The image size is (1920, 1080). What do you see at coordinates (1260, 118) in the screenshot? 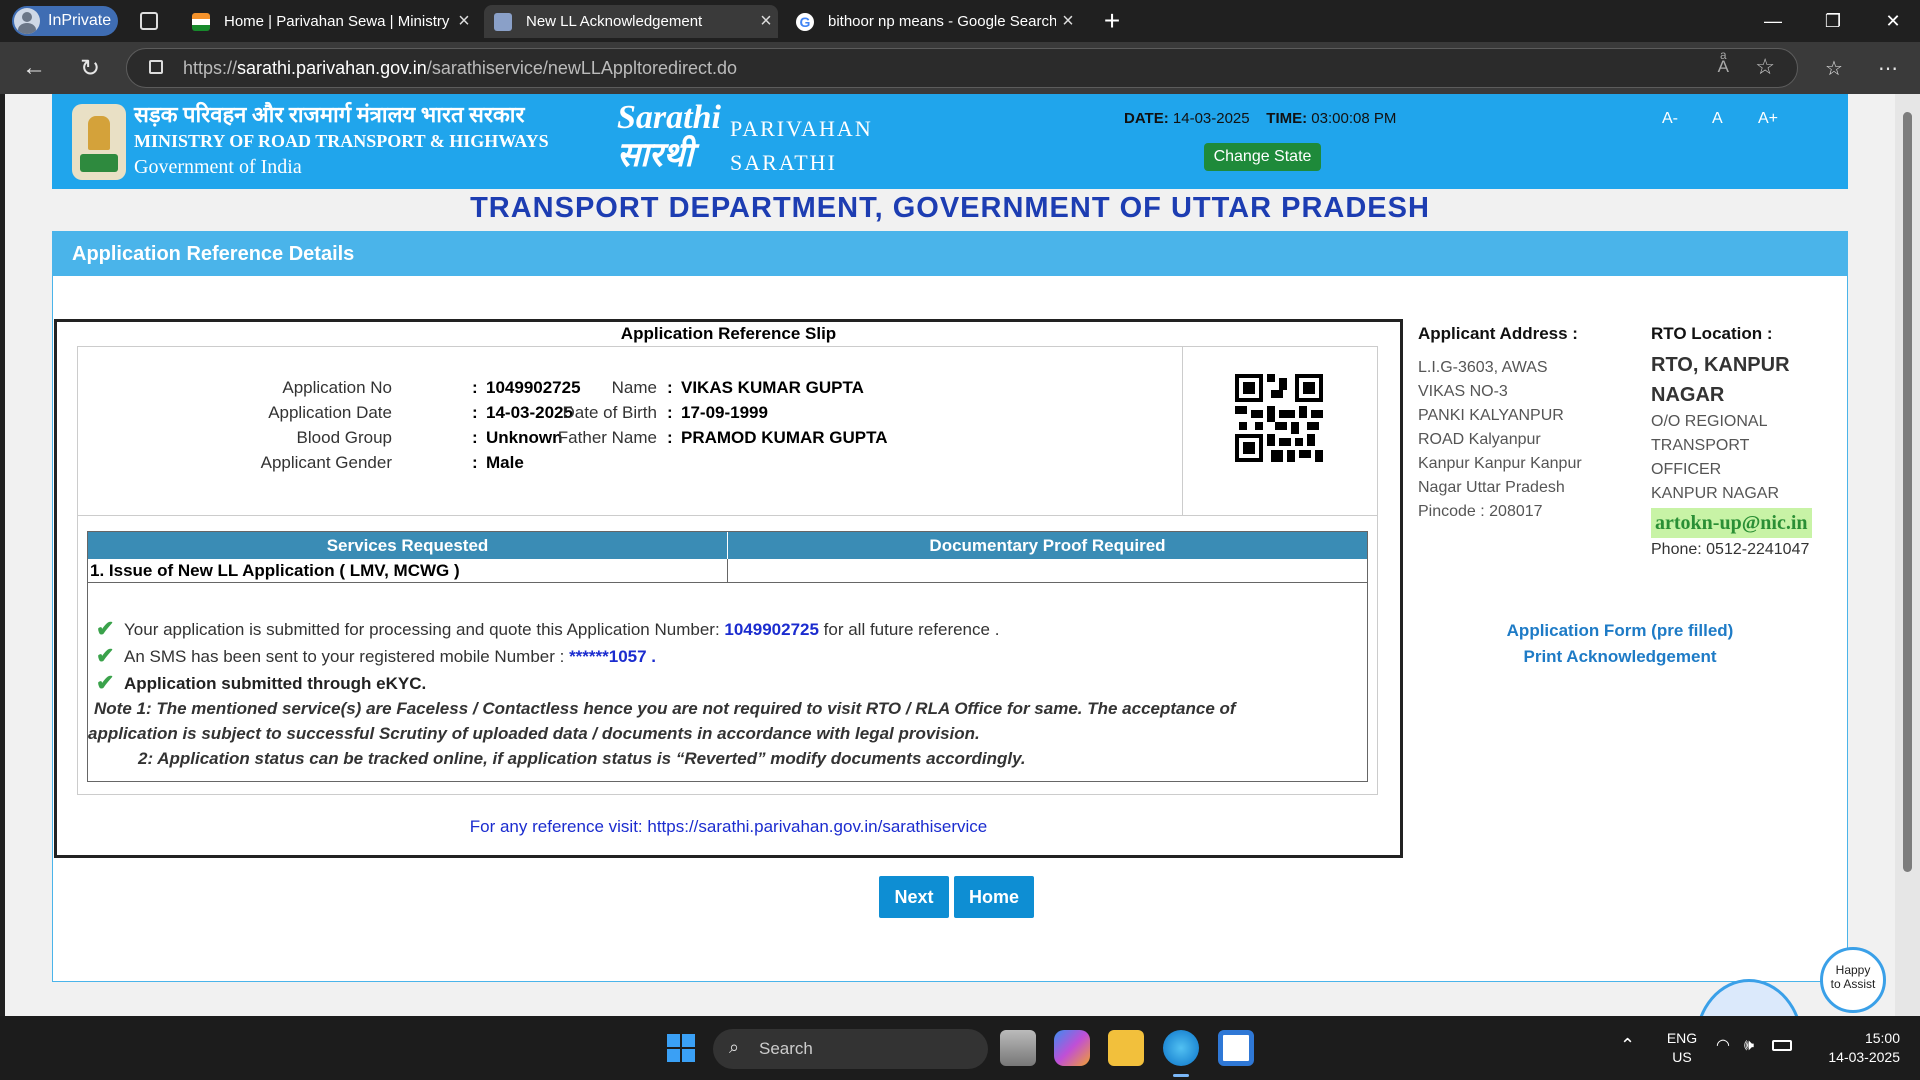
I see `date-time: DATE: 14-03-2025 TIME: 03:00:08 PM` at bounding box center [1260, 118].